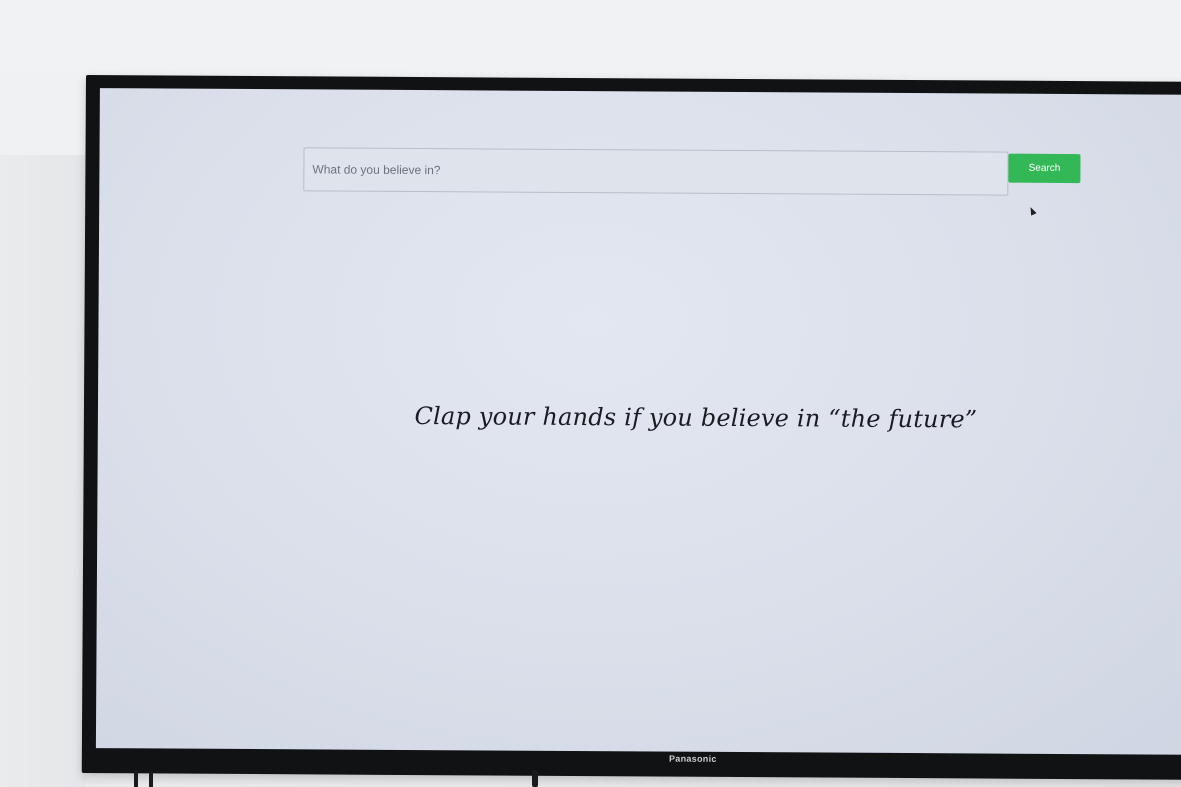 This screenshot has width=1181, height=787. Describe the element at coordinates (1032, 210) in the screenshot. I see `mouse-pointer-icon` at that location.